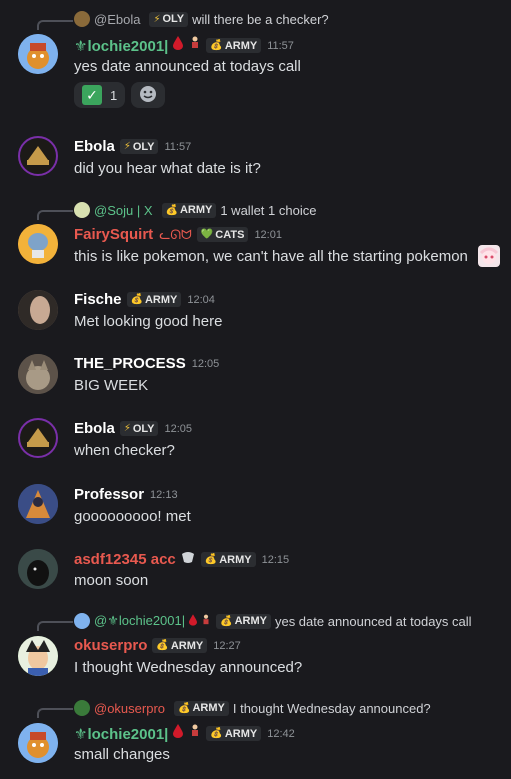  I want to click on reply-text: 1 wallet 1 choice, so click(268, 210).